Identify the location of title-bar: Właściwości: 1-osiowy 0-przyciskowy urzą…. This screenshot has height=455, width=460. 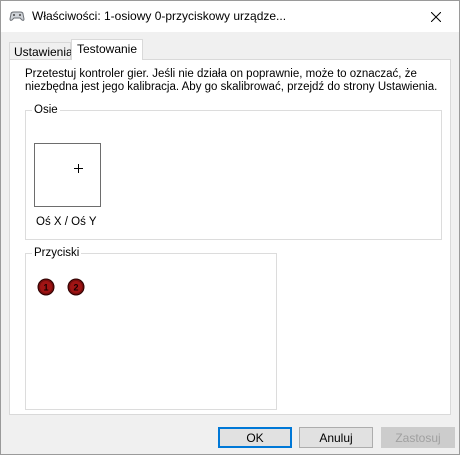
(230, 16).